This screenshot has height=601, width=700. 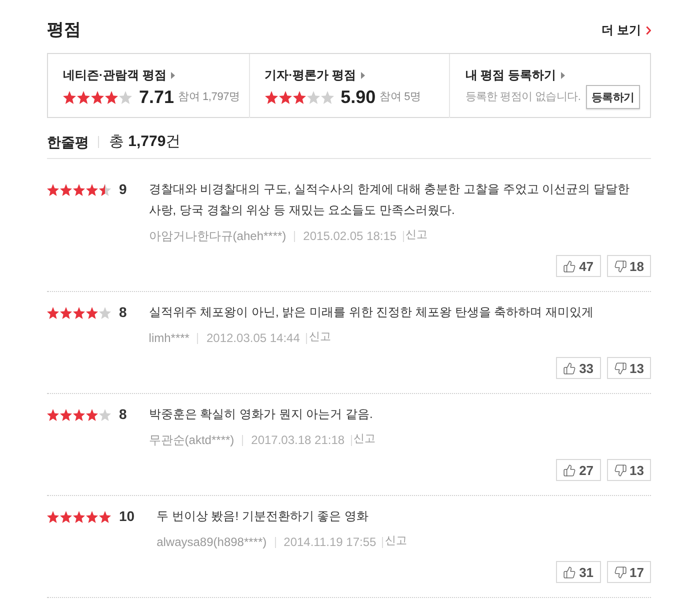 I want to click on like-button: 31, so click(x=578, y=572).